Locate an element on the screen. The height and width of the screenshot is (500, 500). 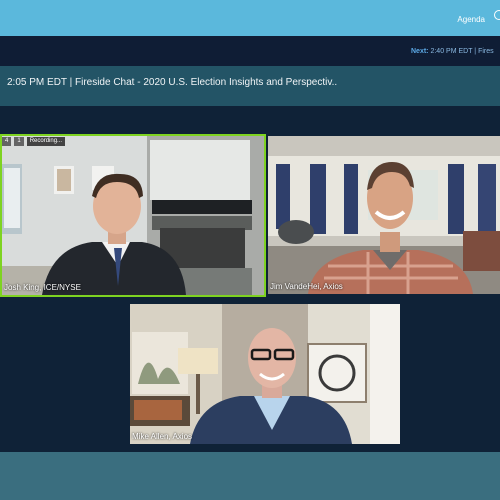
agenda-link: Agenda is located at coordinates (471, 19).